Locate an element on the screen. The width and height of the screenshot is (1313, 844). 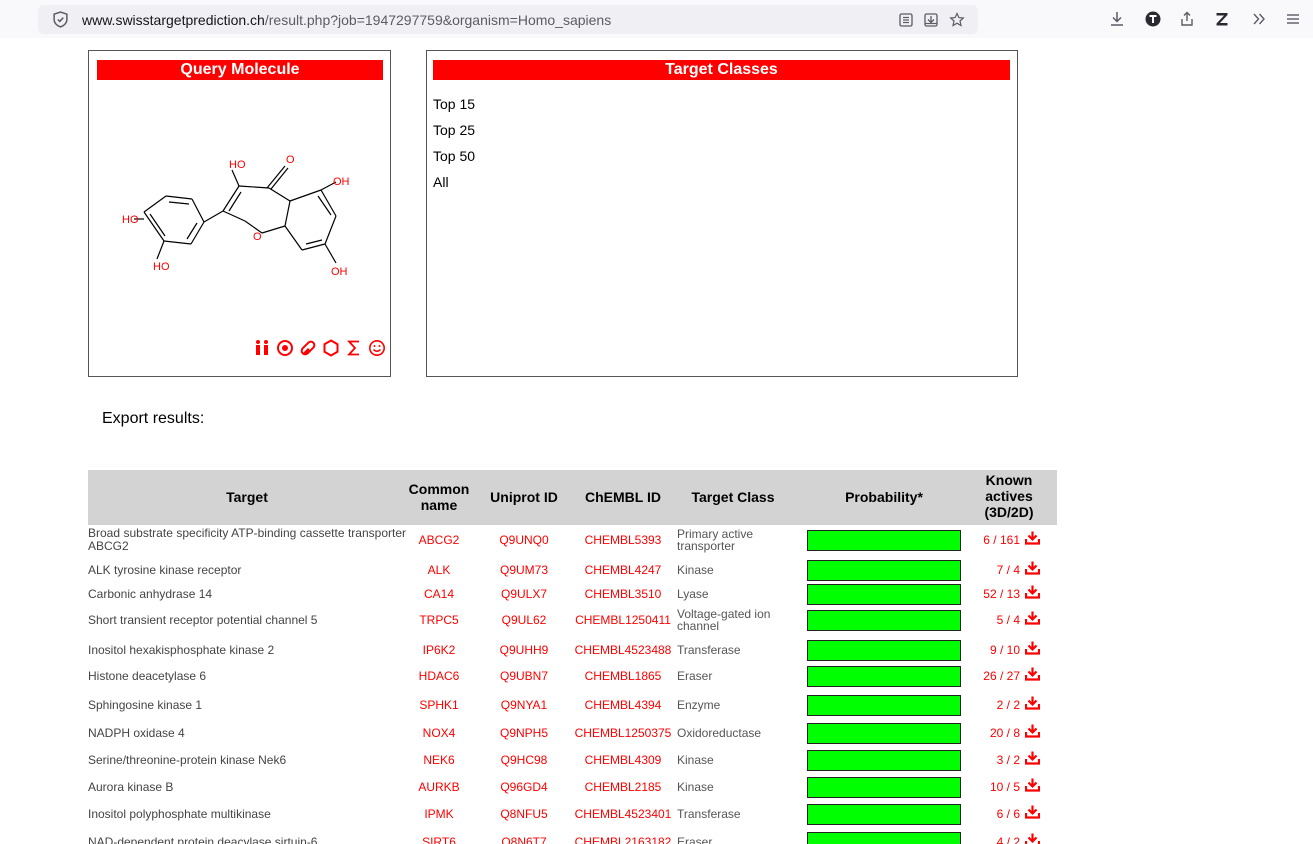
extension-t-icon is located at coordinates (1153, 19).